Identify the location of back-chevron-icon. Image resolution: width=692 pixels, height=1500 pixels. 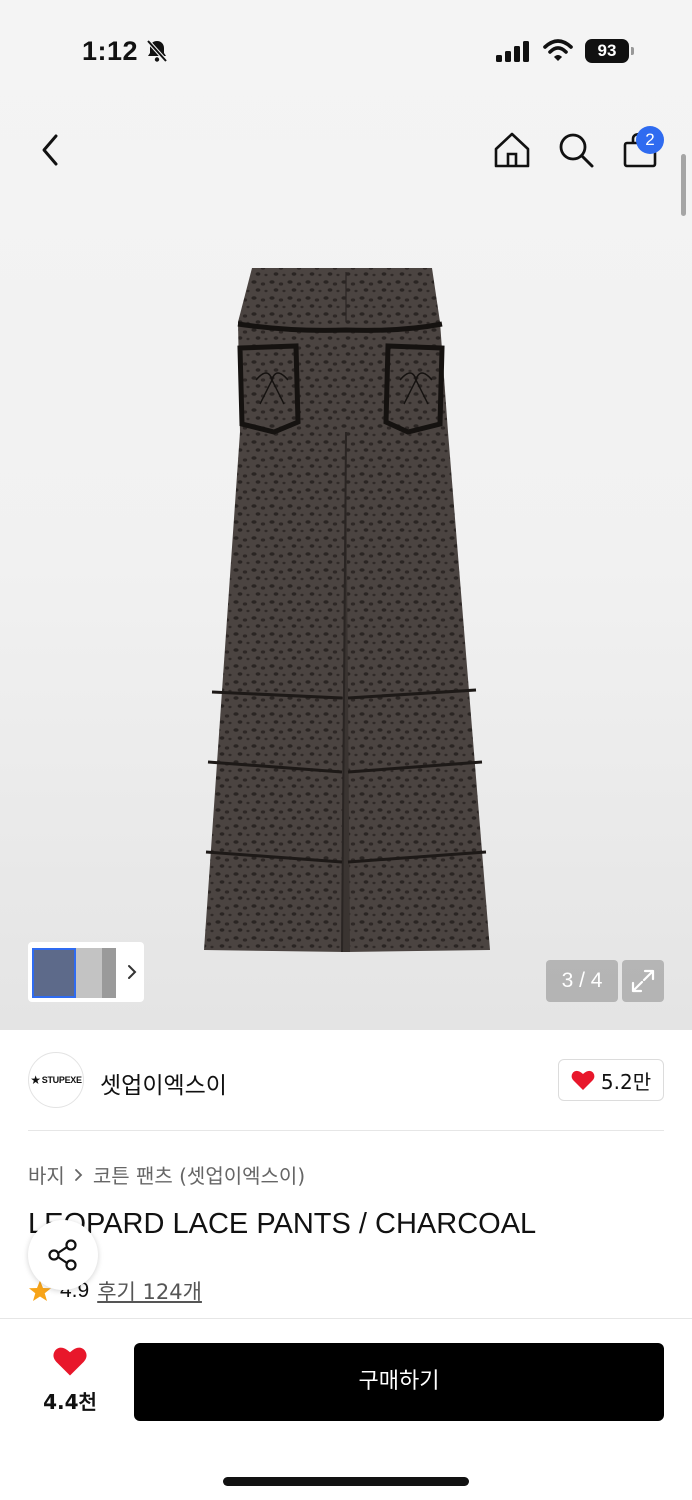
(50, 150).